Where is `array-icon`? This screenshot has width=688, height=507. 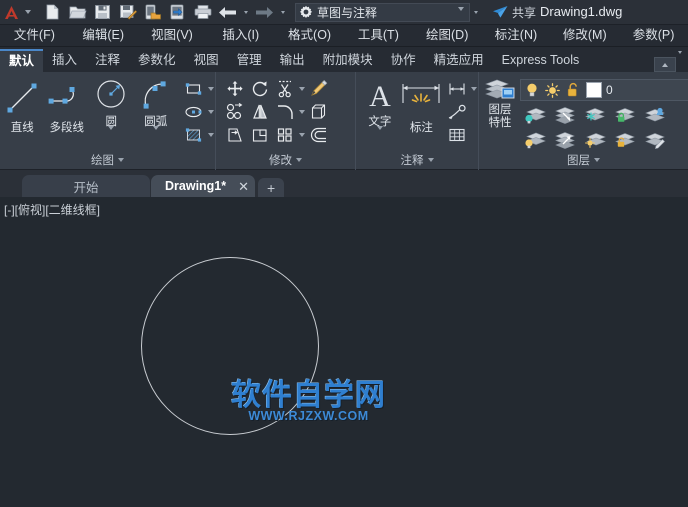
array-icon is located at coordinates (284, 134).